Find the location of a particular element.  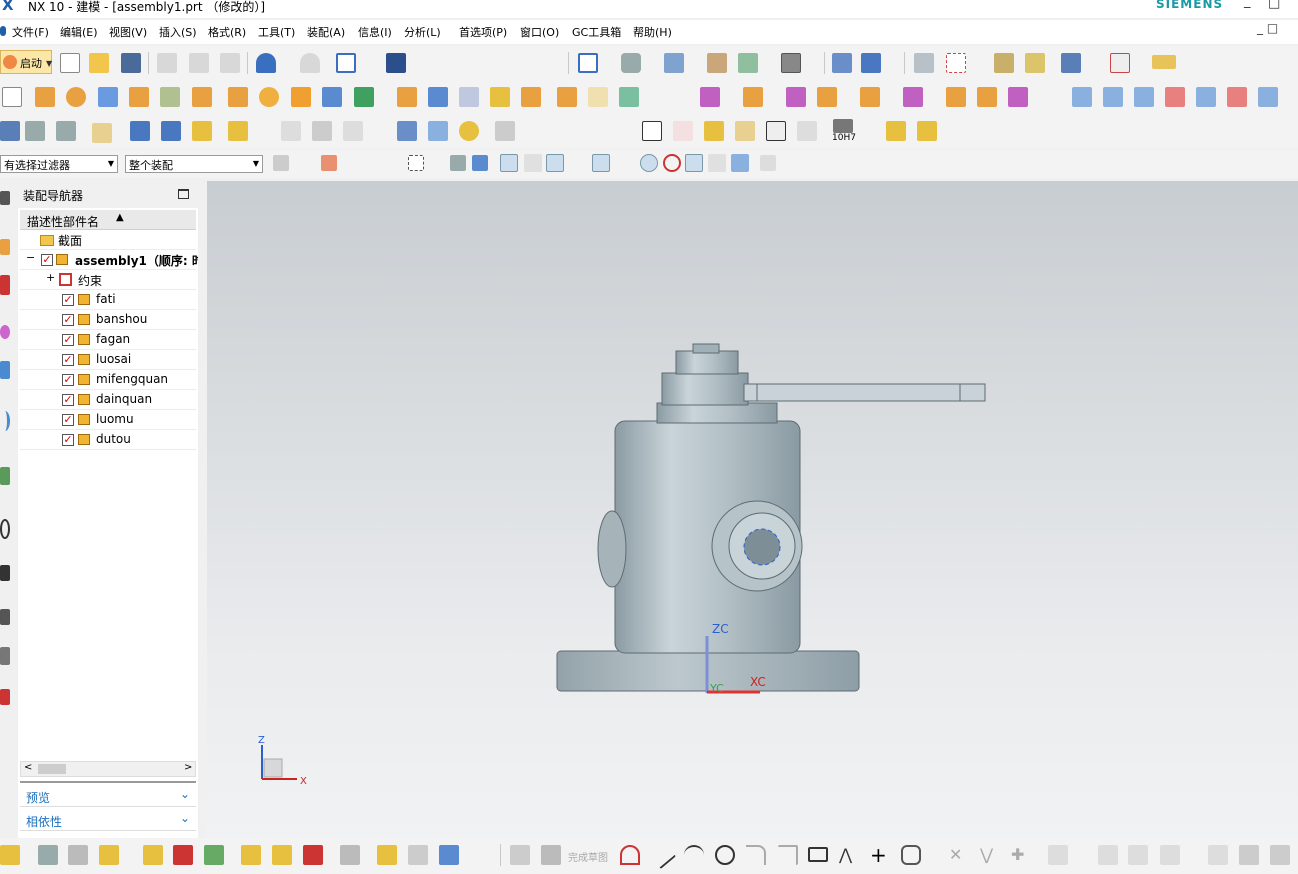

bottom-sequence-icon is located at coordinates (449, 855).